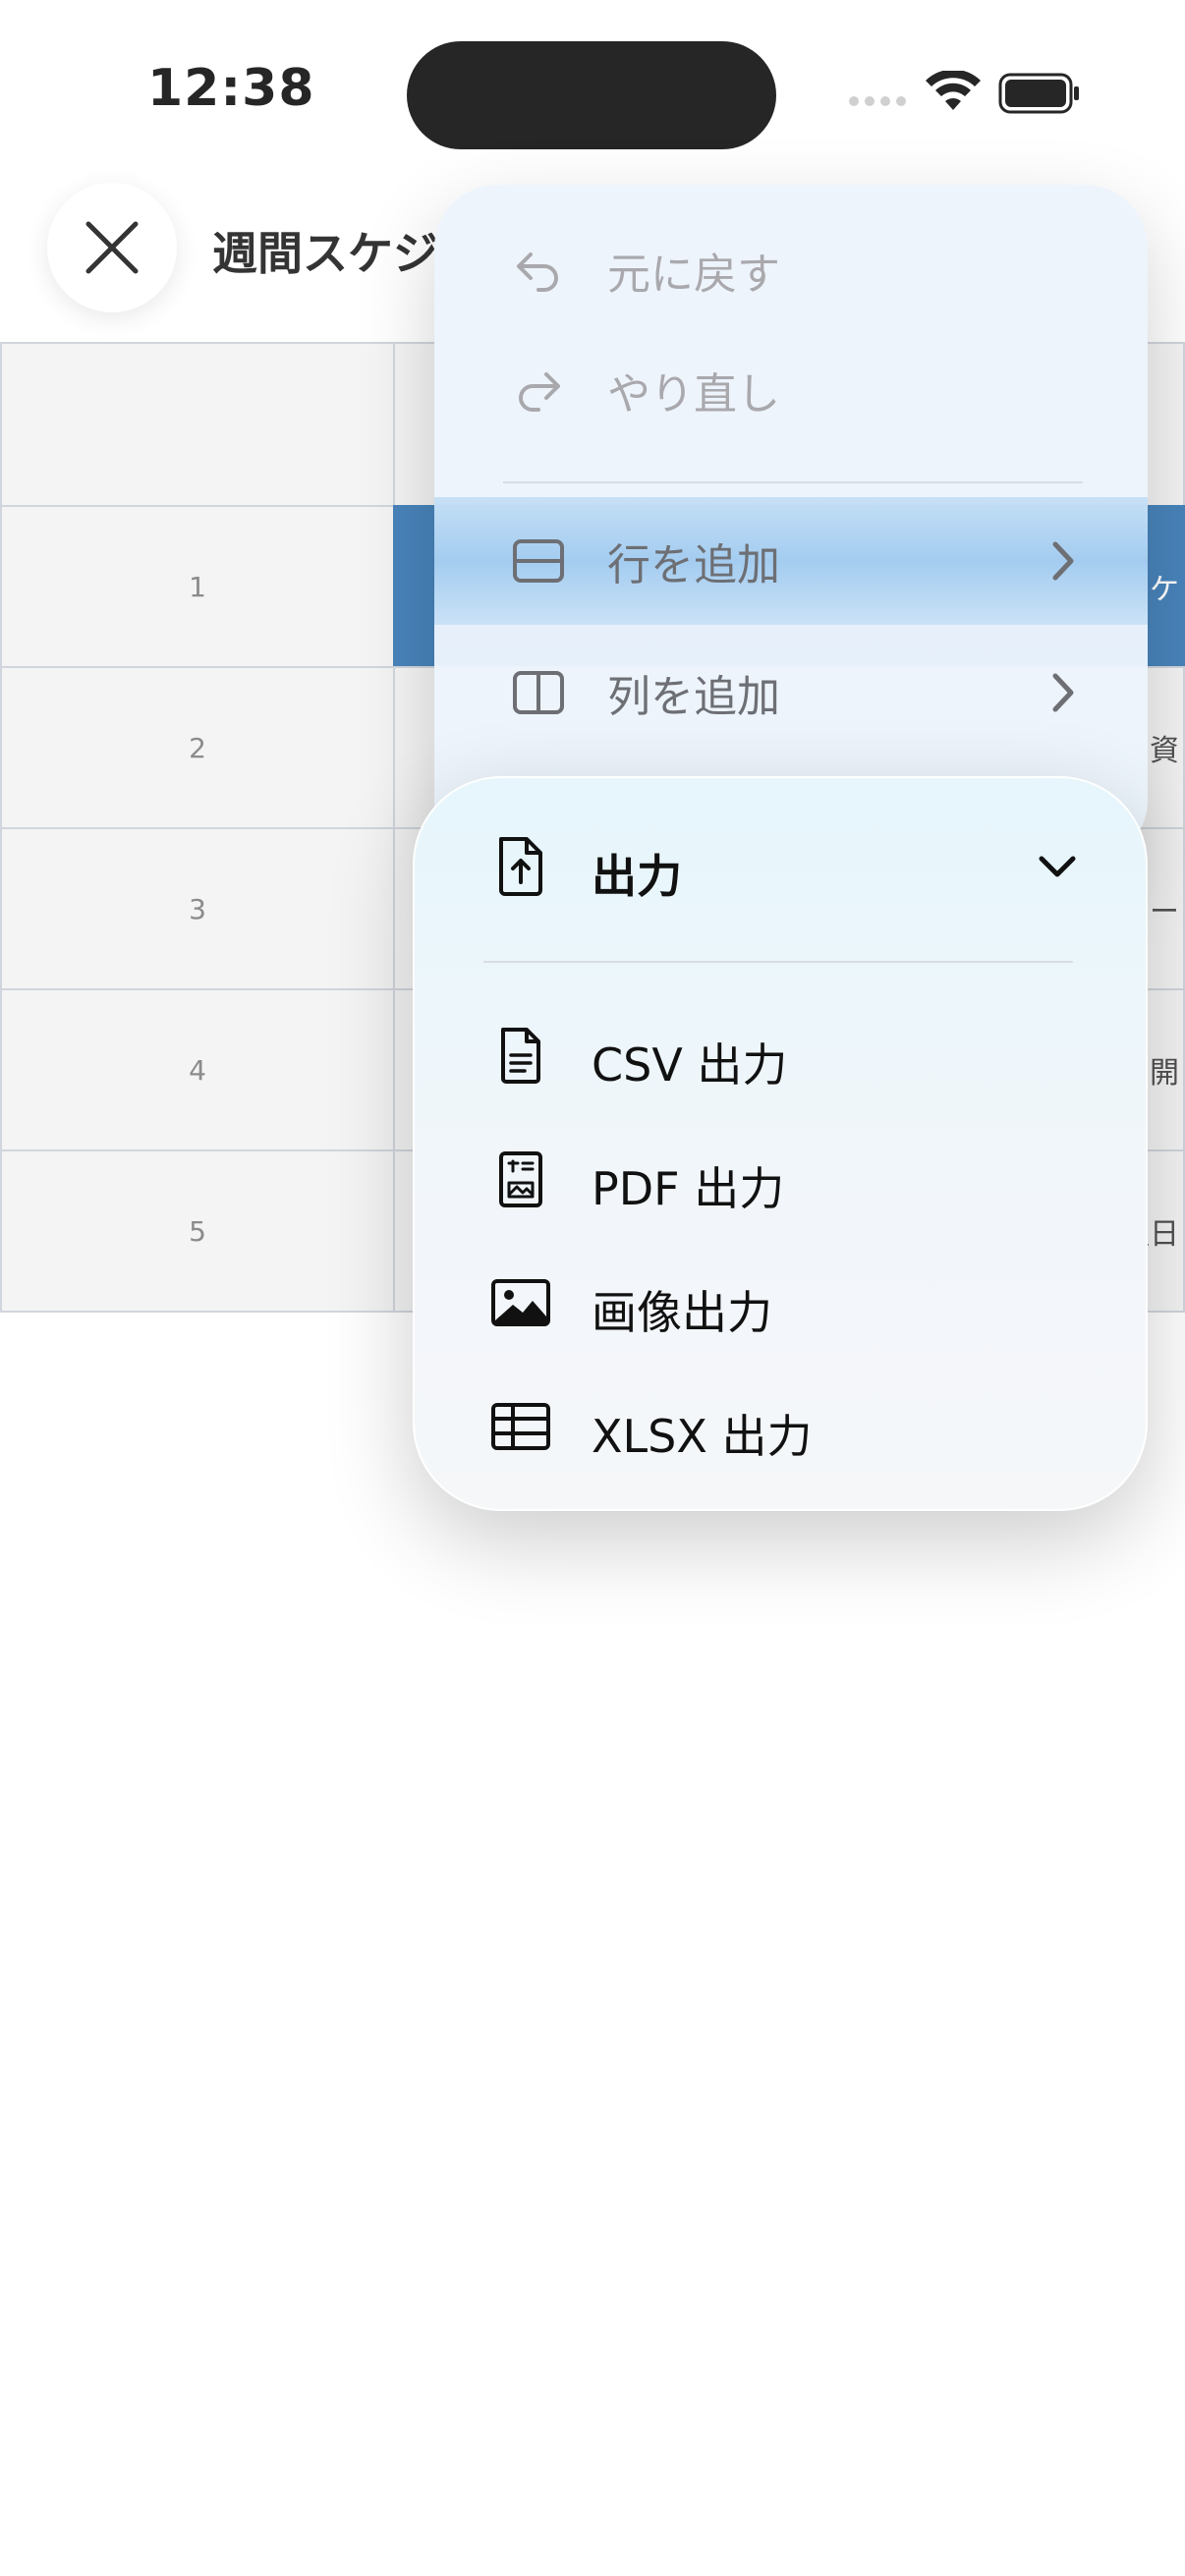  What do you see at coordinates (791, 561) in the screenshot?
I see `add-row-menu-item: 行を追加` at bounding box center [791, 561].